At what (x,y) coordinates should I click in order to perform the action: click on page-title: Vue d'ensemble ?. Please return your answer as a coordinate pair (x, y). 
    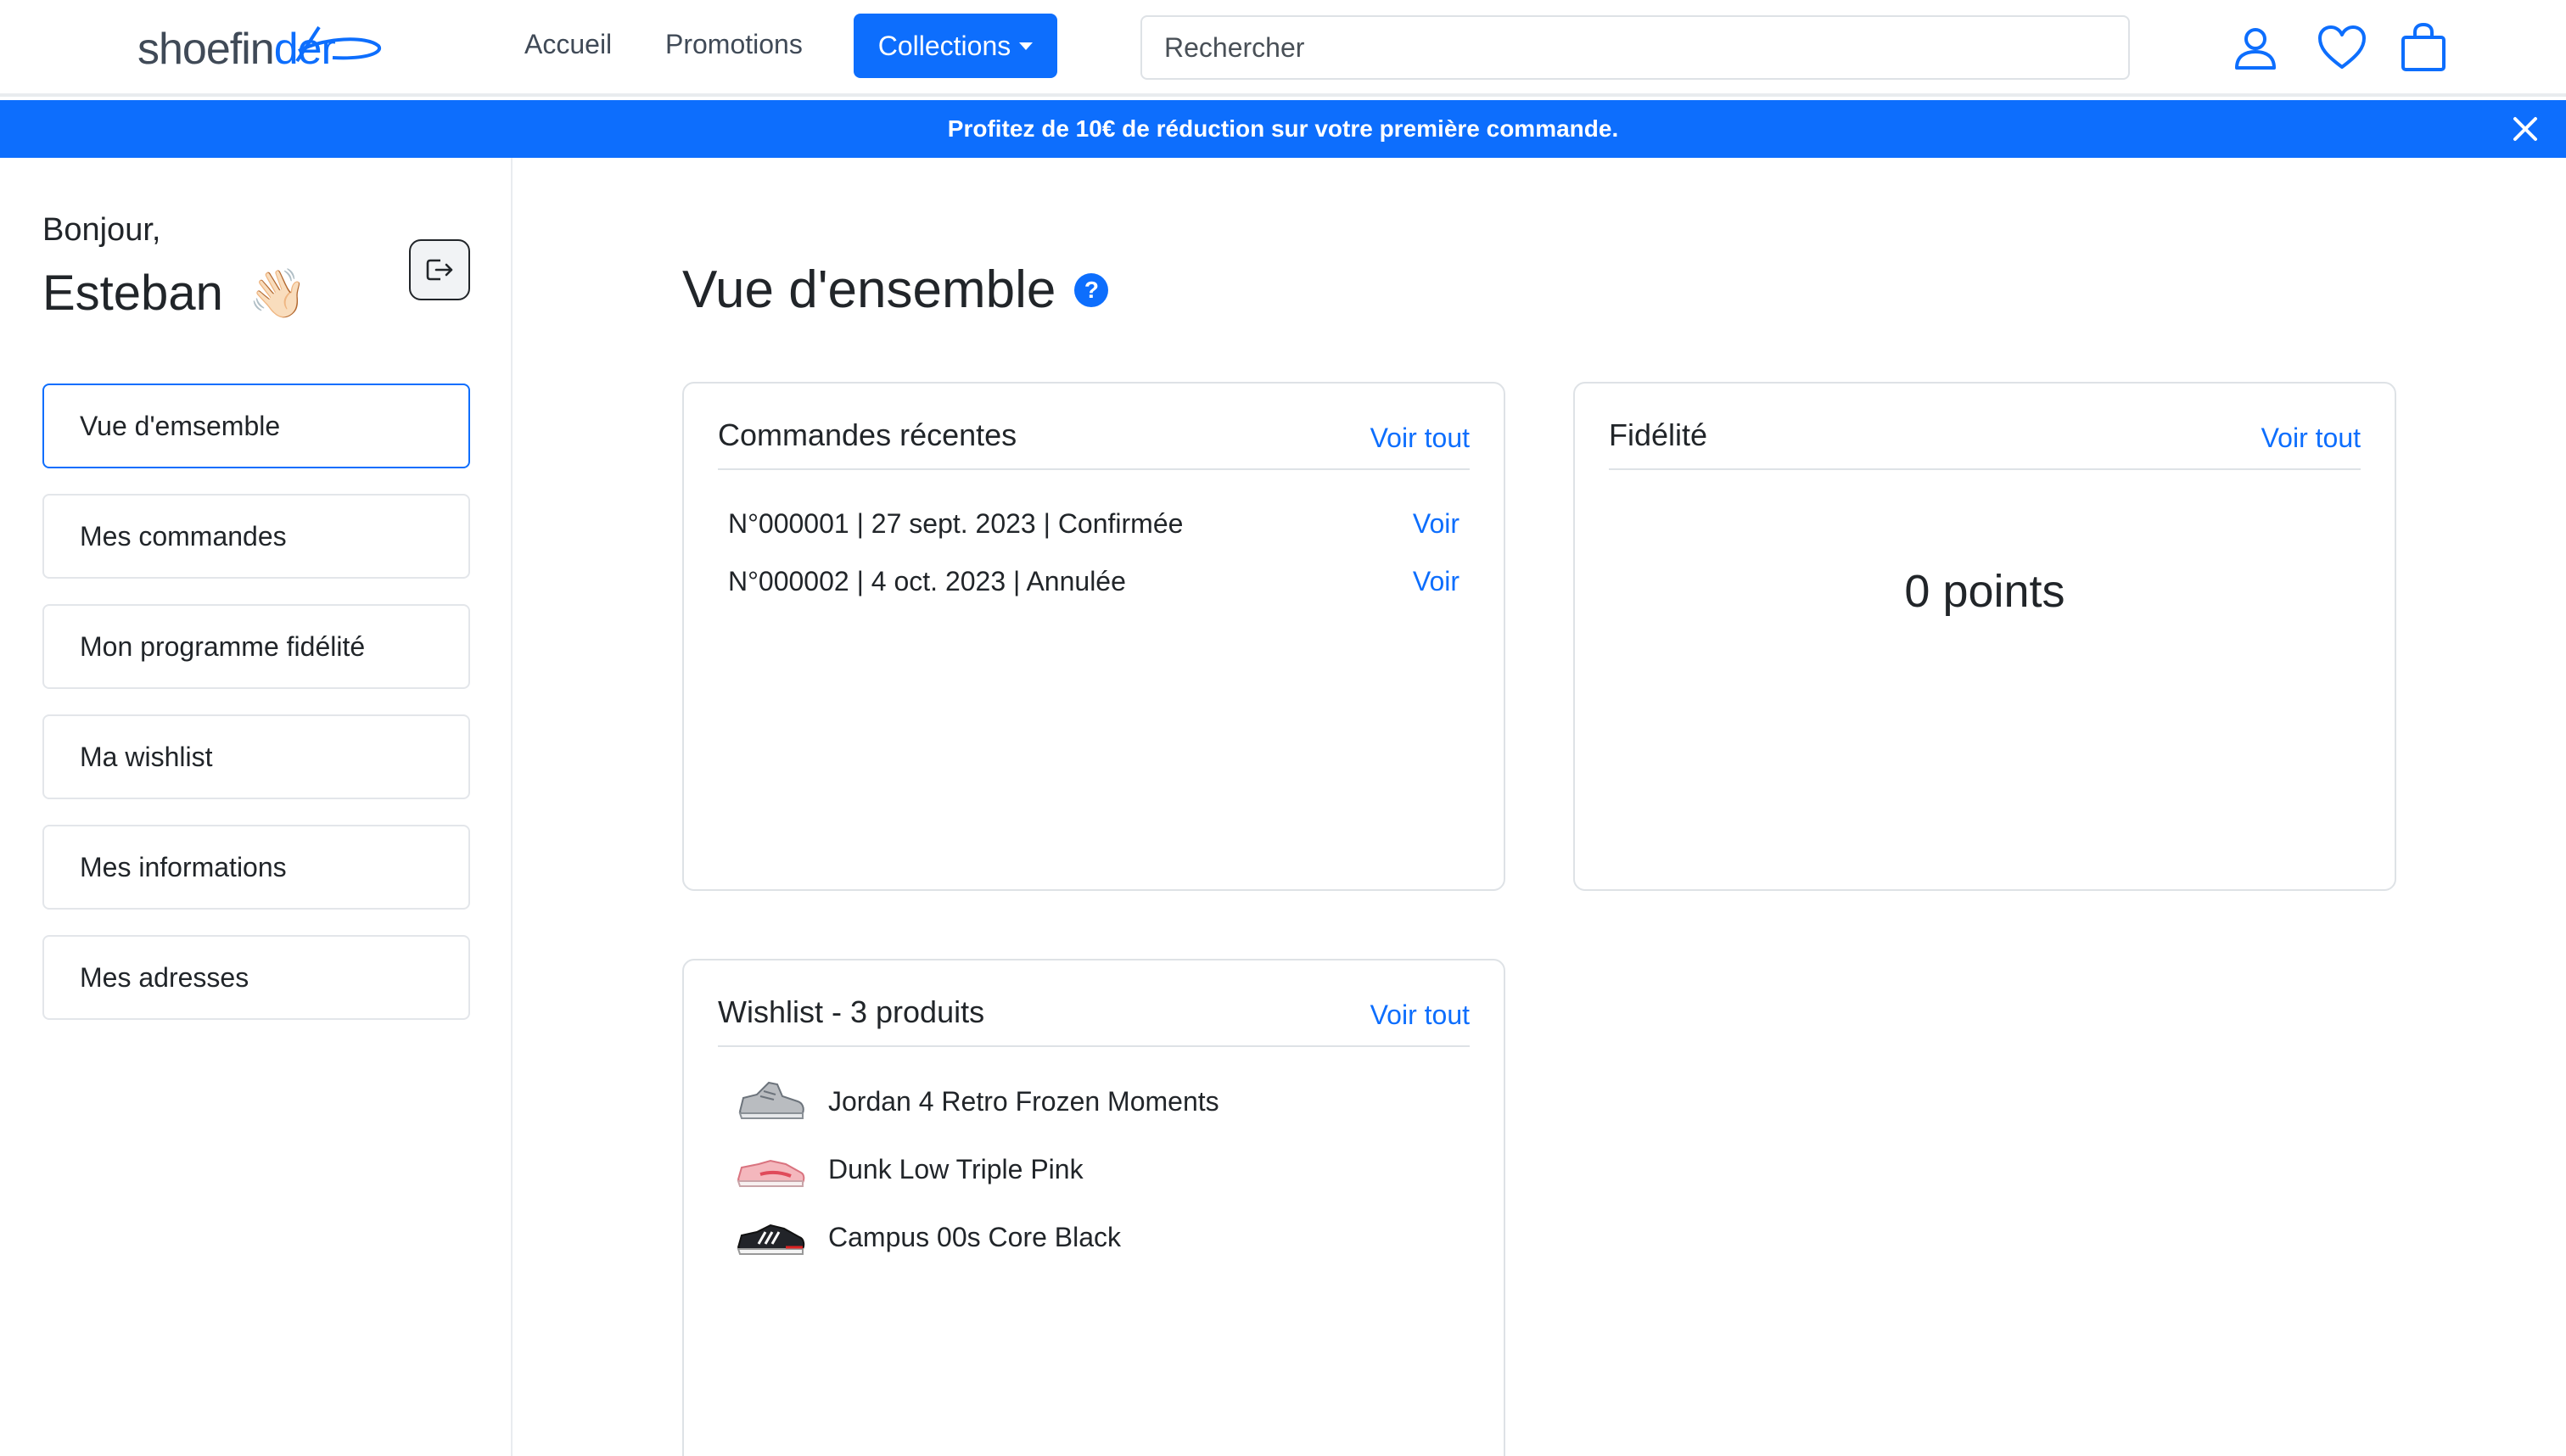
    Looking at the image, I should click on (895, 290).